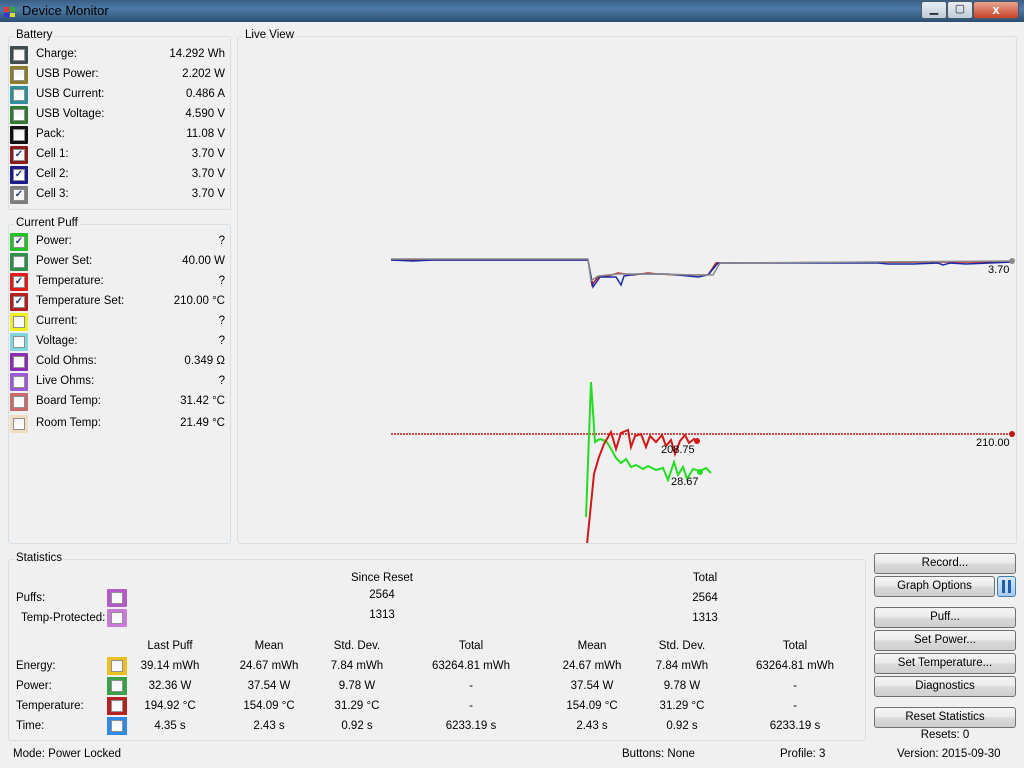 This screenshot has height=768, width=1024. I want to click on diagnostics-button: Diagnostics, so click(945, 686).